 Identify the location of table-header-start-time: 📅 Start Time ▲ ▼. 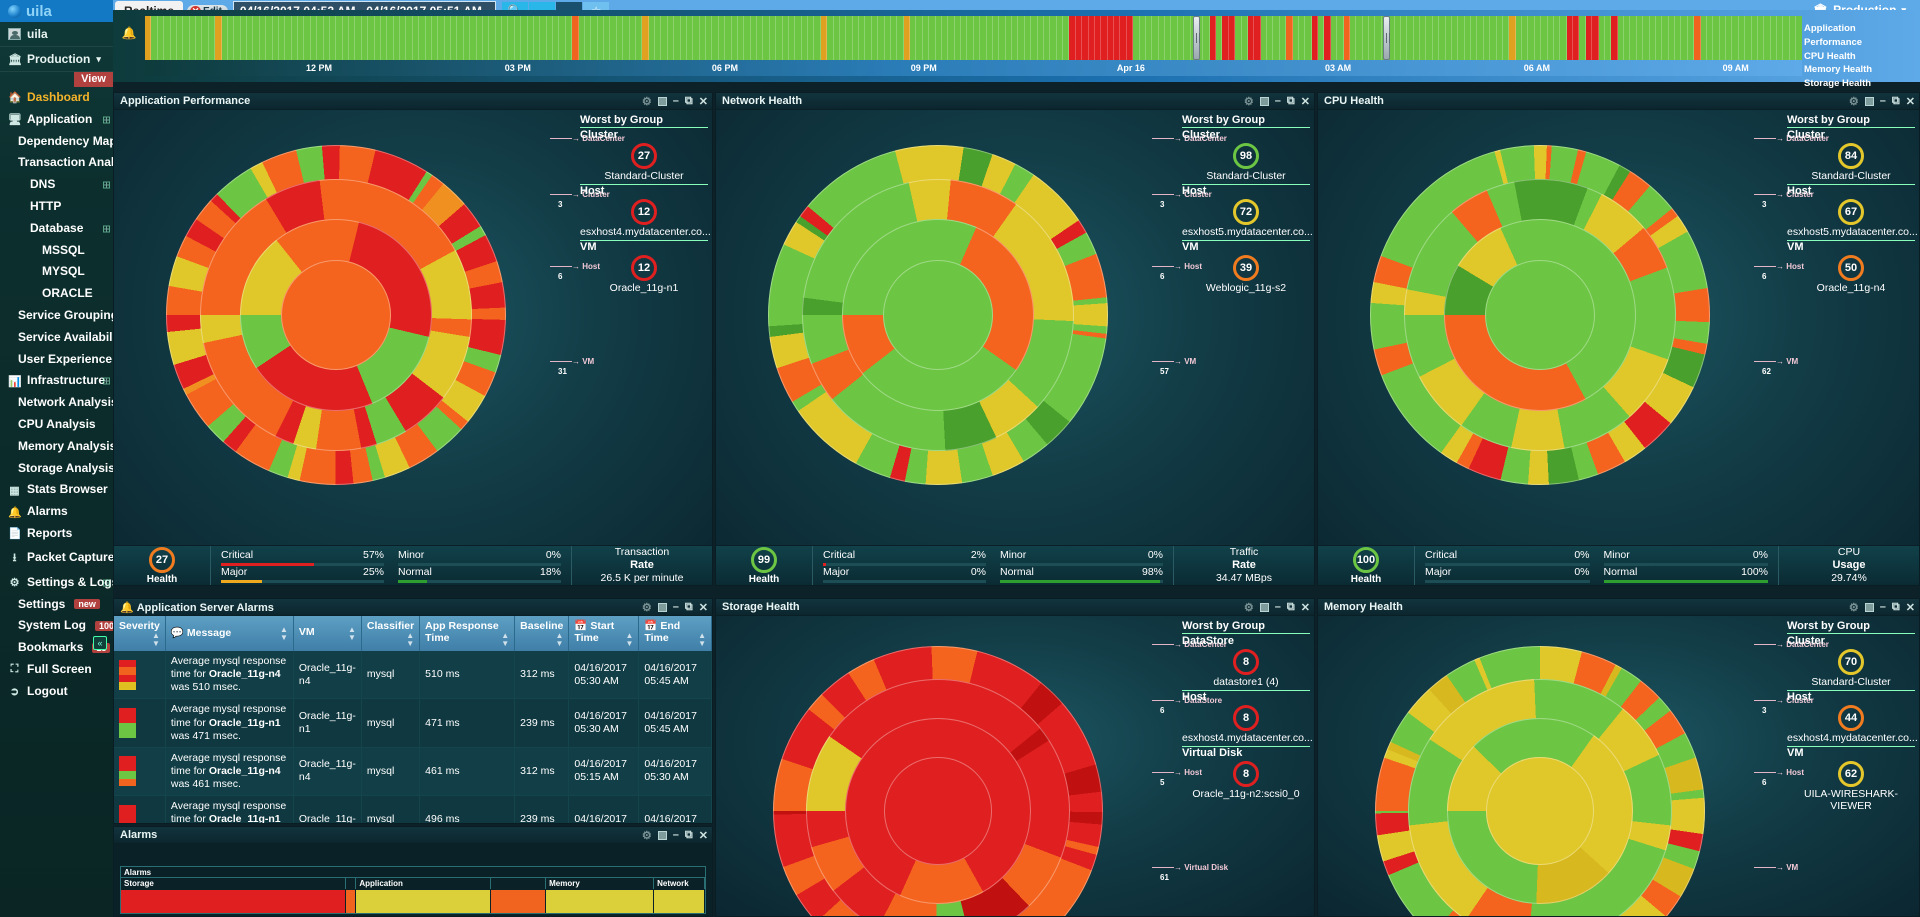
(604, 633).